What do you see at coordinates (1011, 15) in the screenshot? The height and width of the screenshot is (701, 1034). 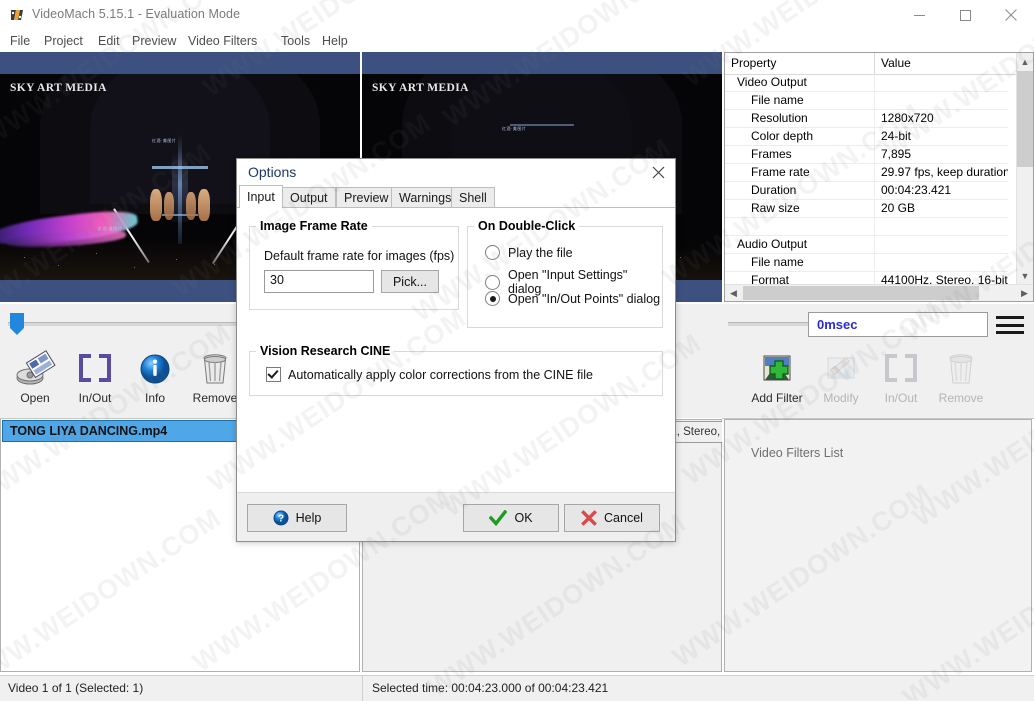 I see `close-button` at bounding box center [1011, 15].